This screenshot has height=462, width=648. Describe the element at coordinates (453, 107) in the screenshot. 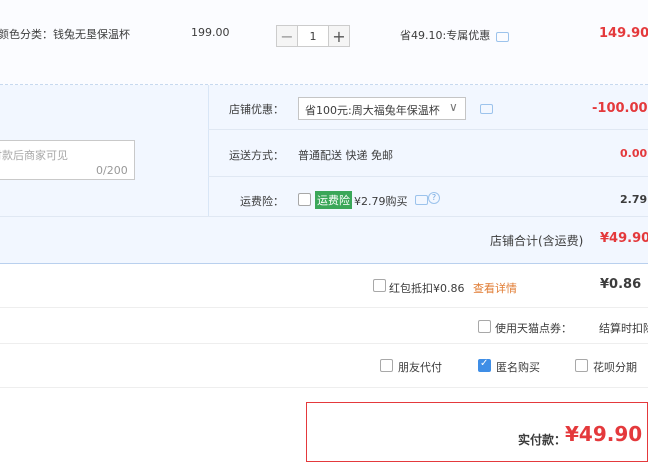

I see `chevron-down-icon: ∨` at that location.